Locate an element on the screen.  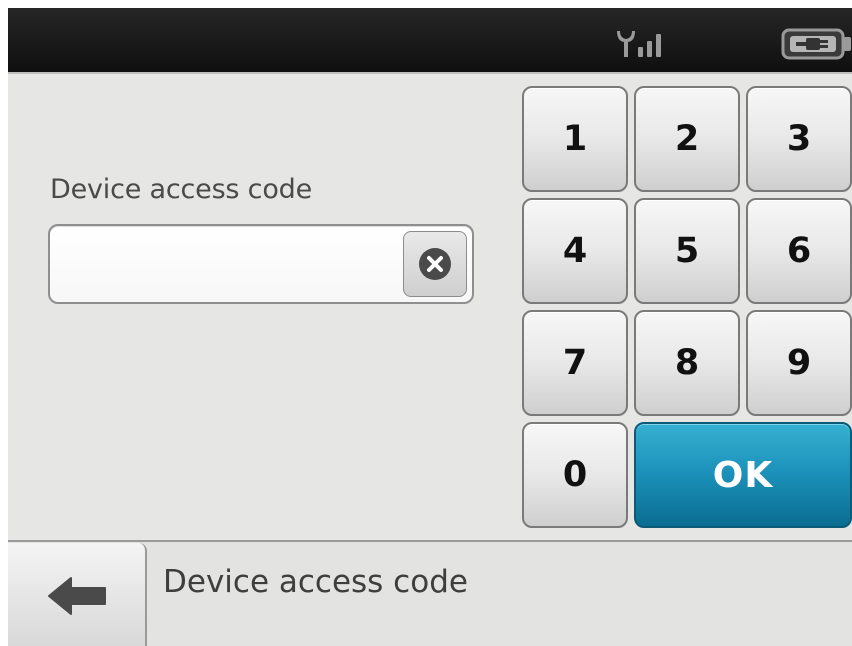
keypad-key-2: 2 is located at coordinates (687, 139).